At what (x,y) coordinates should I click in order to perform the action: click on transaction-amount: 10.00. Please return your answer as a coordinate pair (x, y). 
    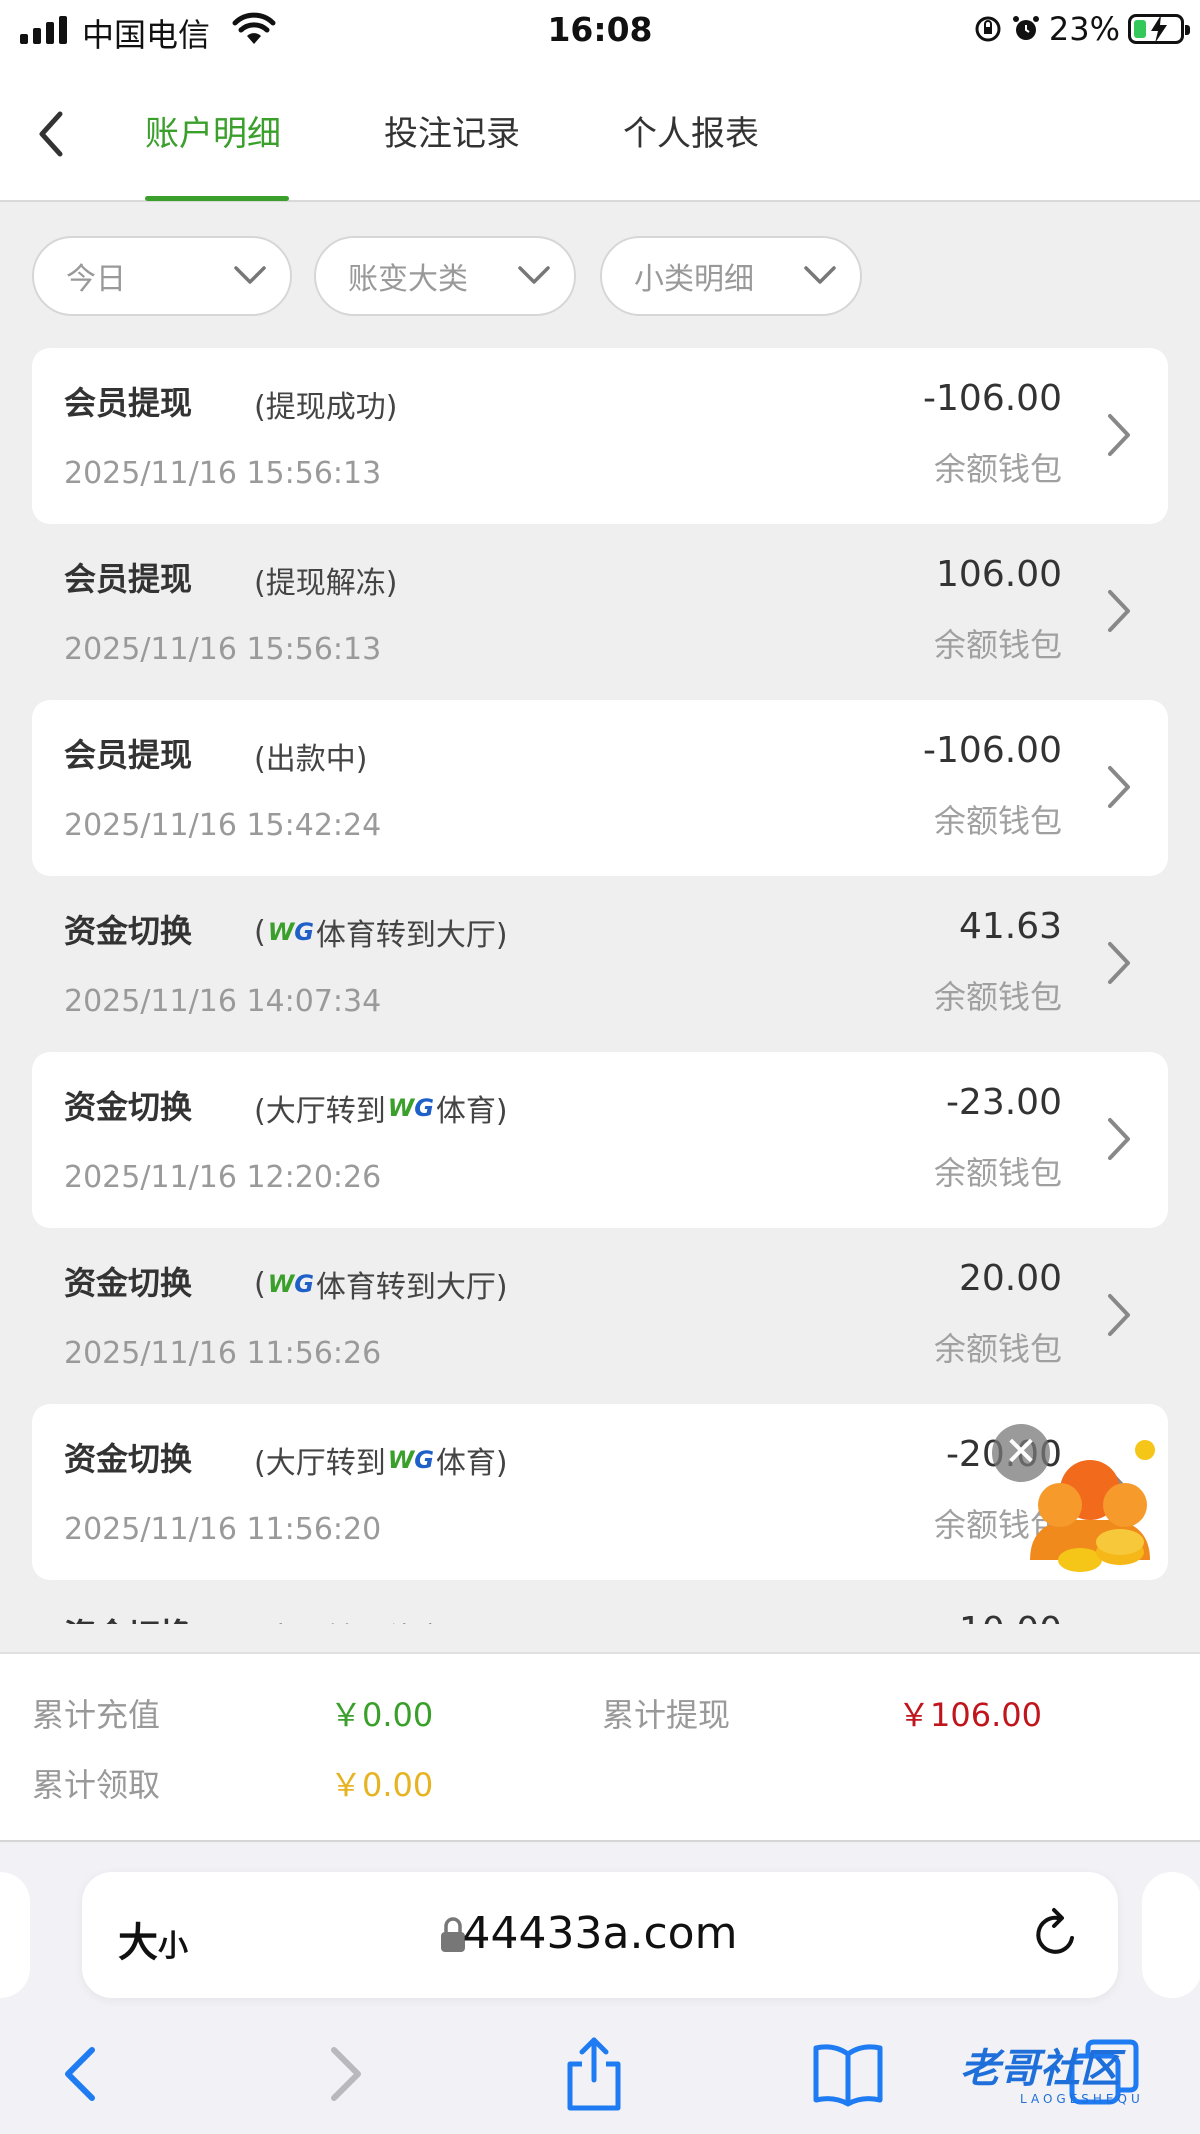
    Looking at the image, I should click on (1010, 1617).